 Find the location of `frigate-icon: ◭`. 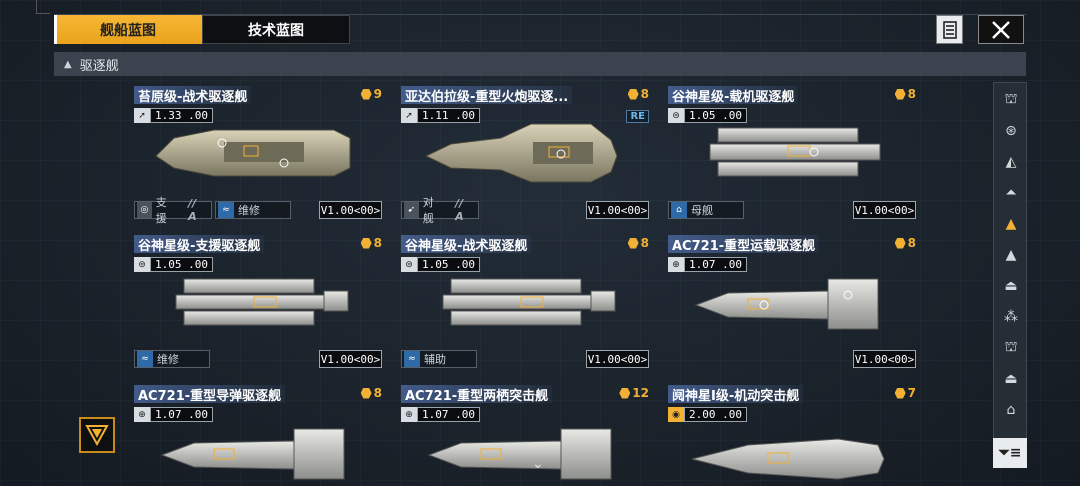

frigate-icon: ◭ is located at coordinates (1011, 162).